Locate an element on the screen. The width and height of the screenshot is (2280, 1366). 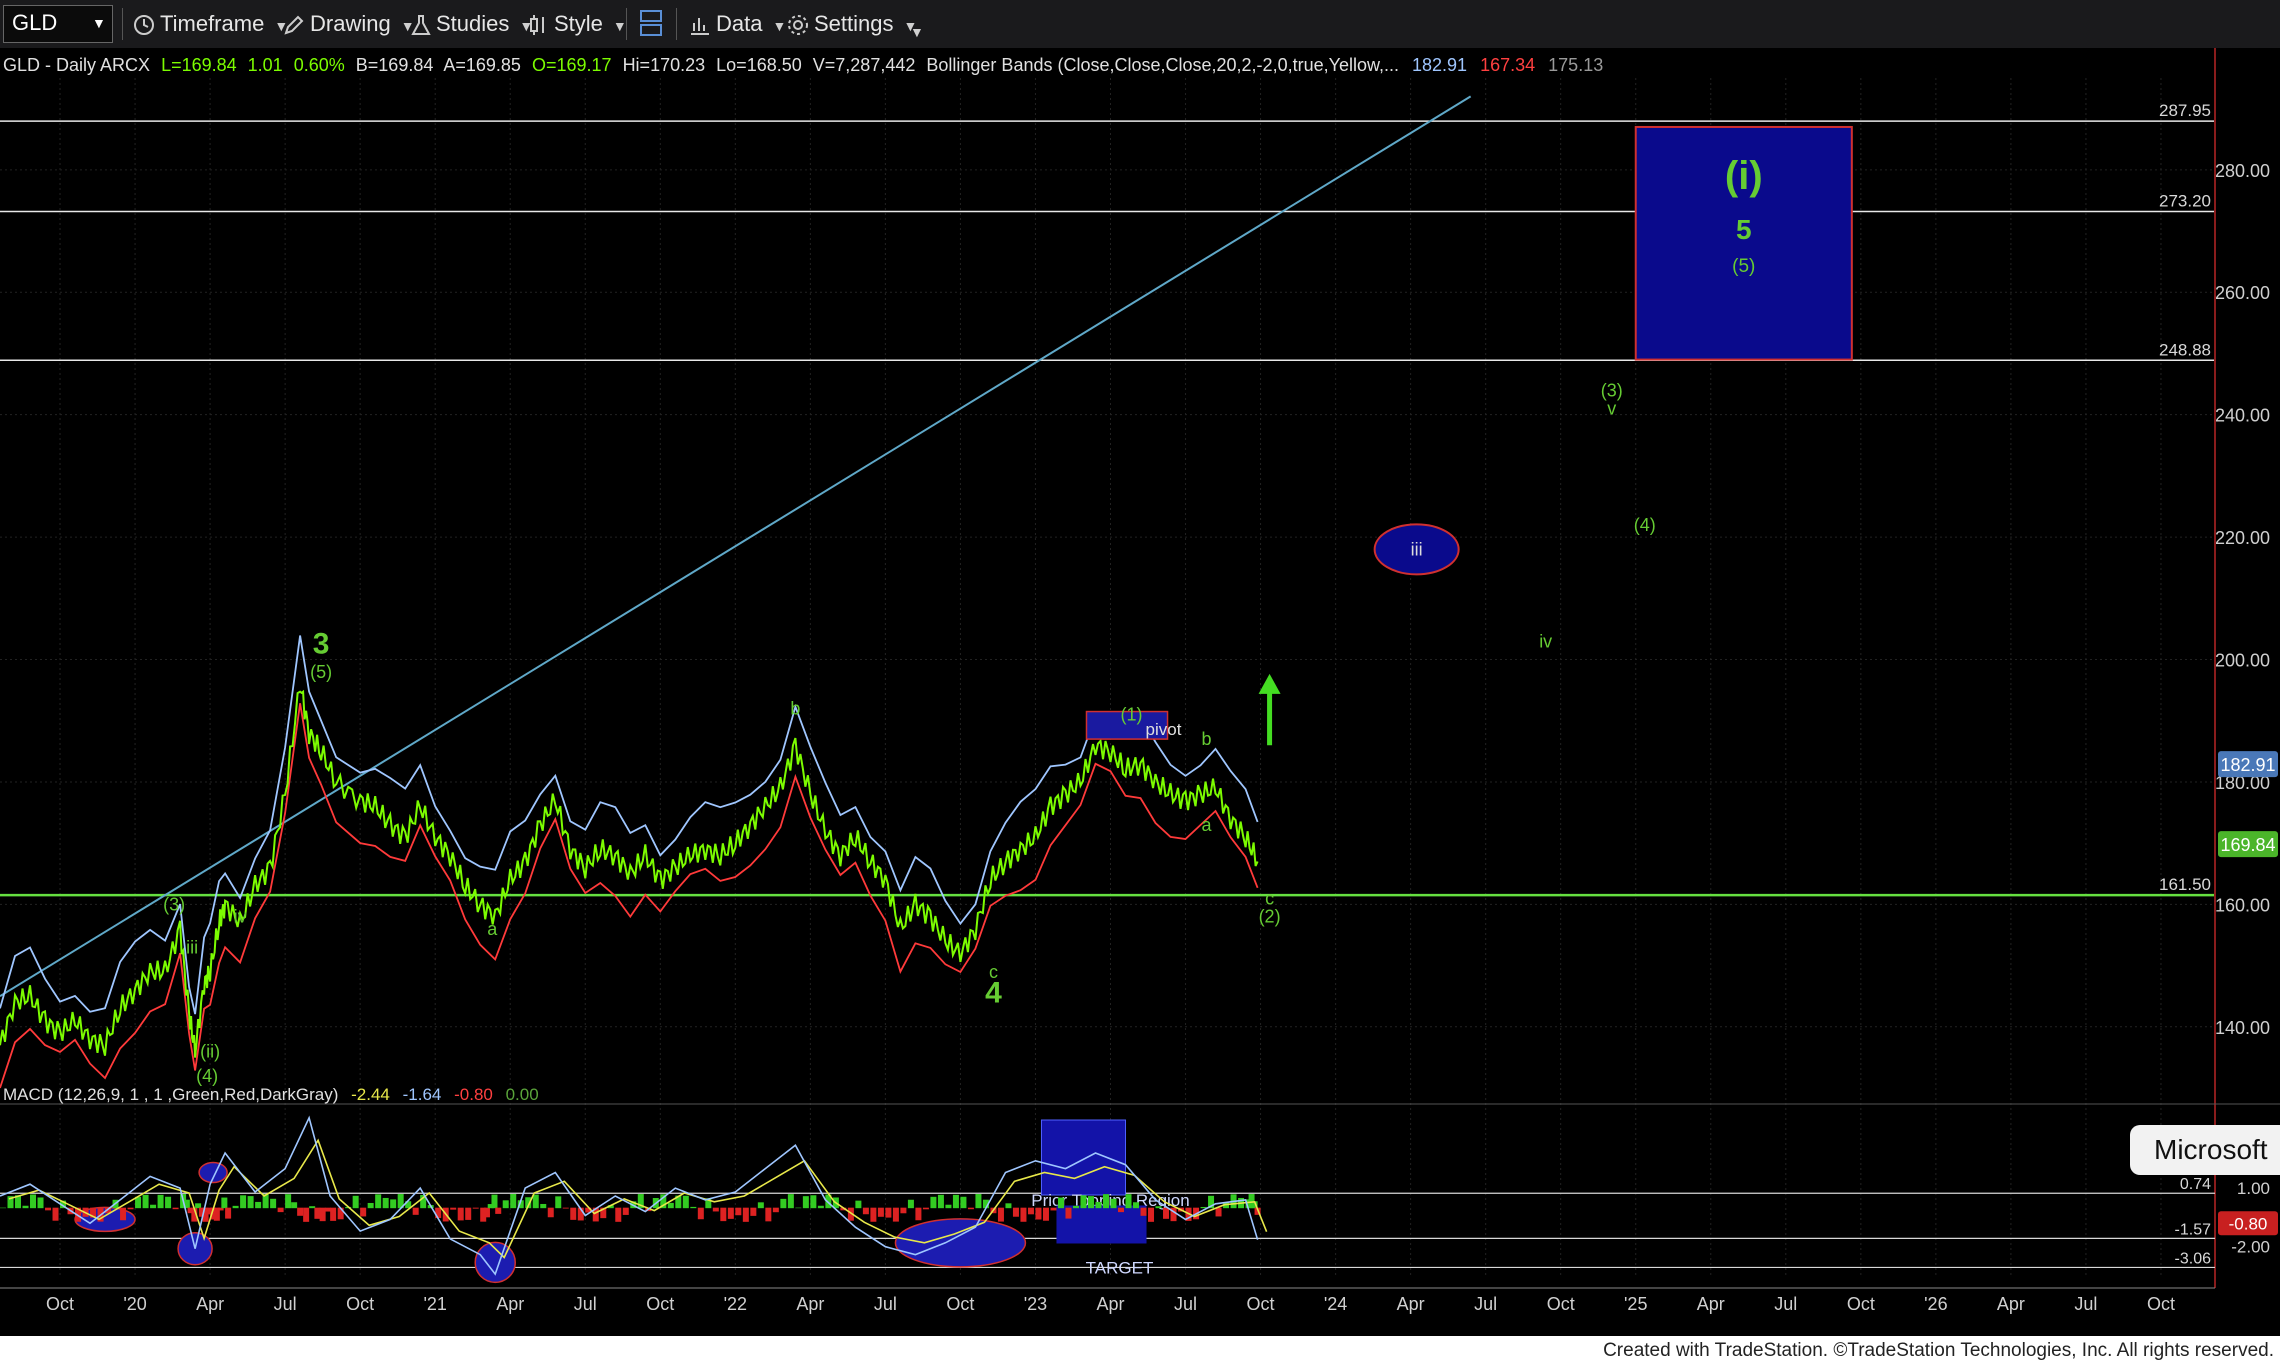
target-label: 5 is located at coordinates (1744, 229).